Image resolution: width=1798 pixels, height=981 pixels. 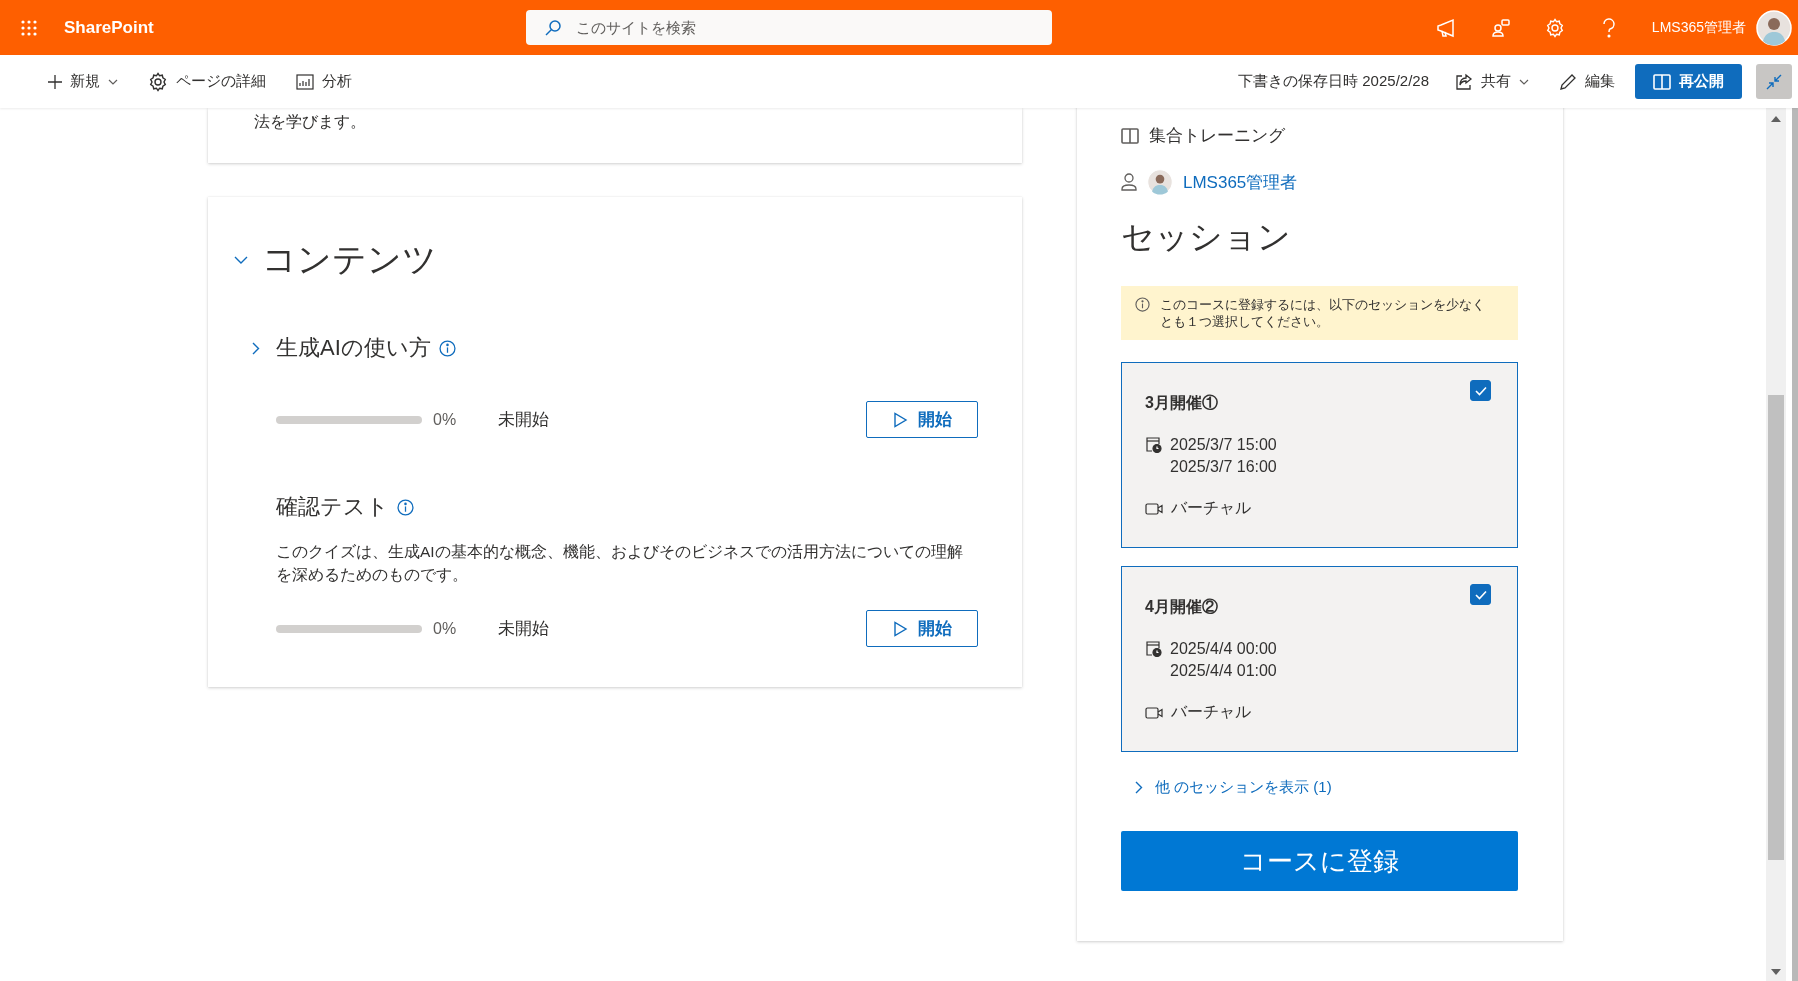 I want to click on item-title: 生成AIの使い方, so click(x=353, y=348).